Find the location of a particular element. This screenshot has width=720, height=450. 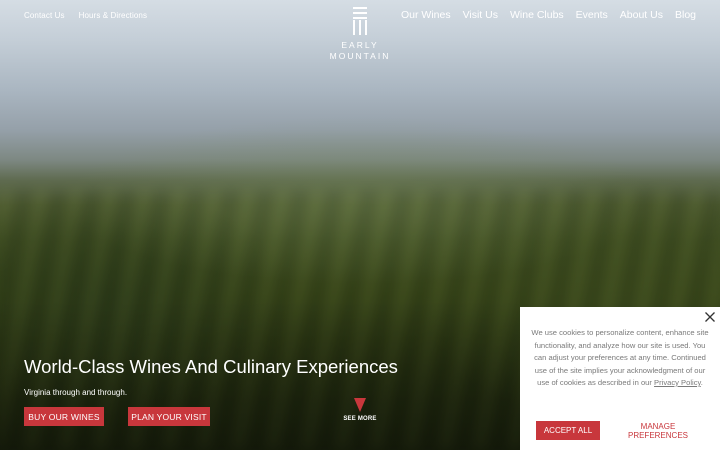

hero-subtitle: Virginia through and through. is located at coordinates (76, 392).